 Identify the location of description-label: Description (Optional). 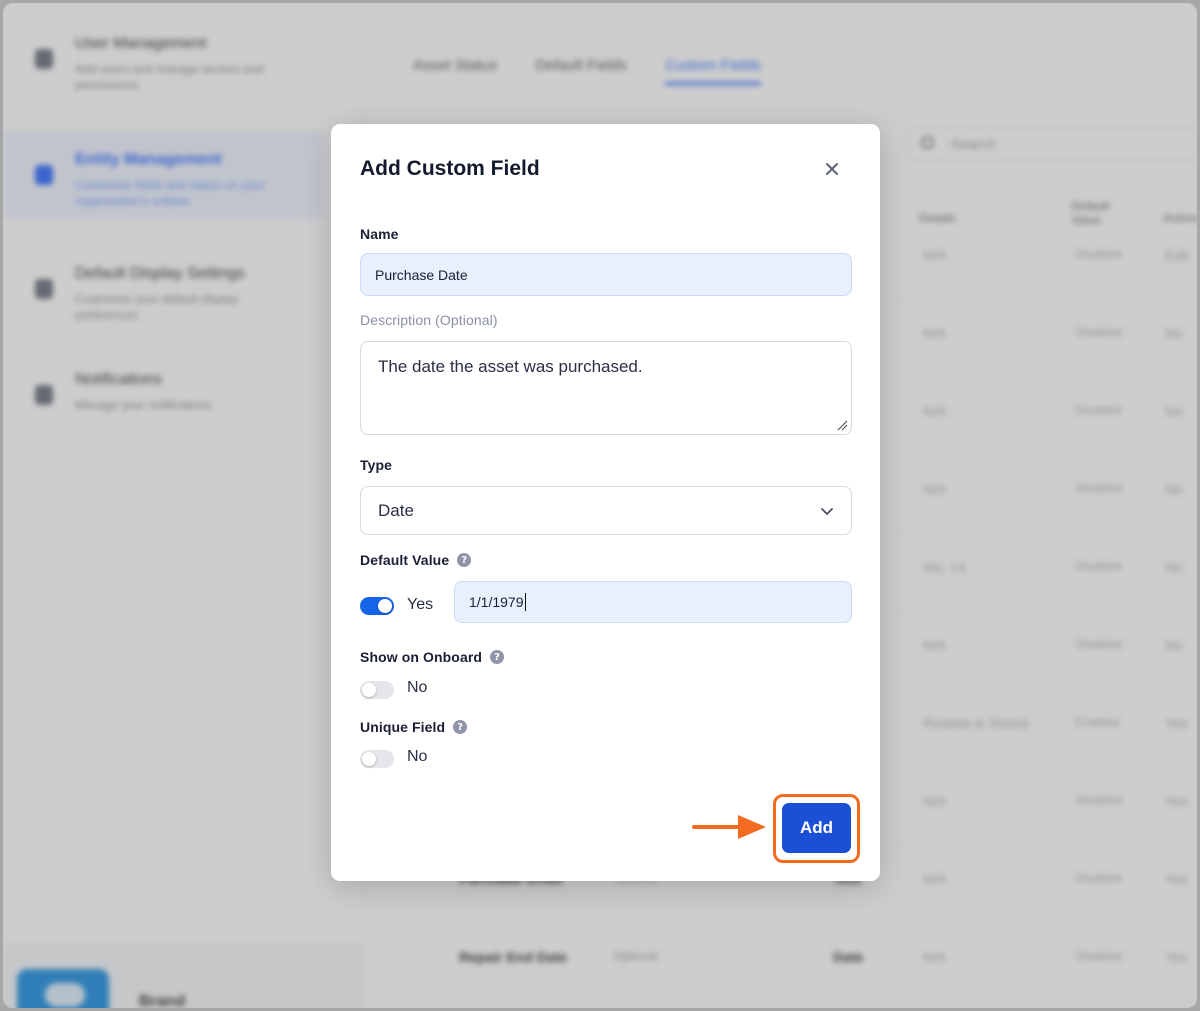
(429, 320).